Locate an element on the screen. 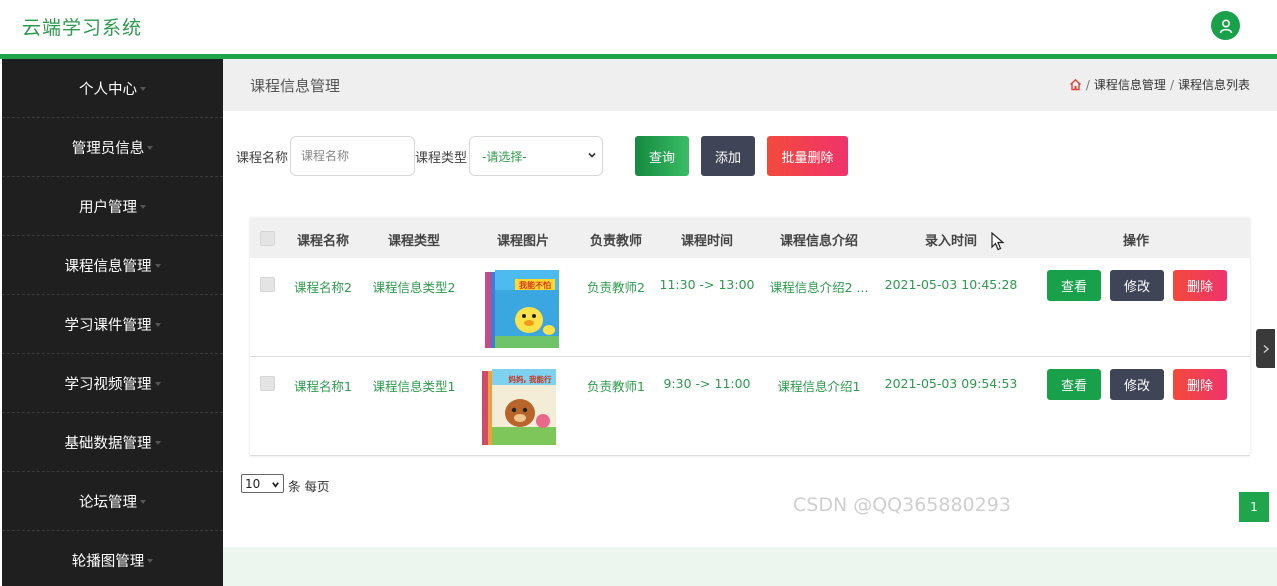 This screenshot has width=1277, height=586. sidebar-item-forum: 论坛管理 is located at coordinates (112, 501).